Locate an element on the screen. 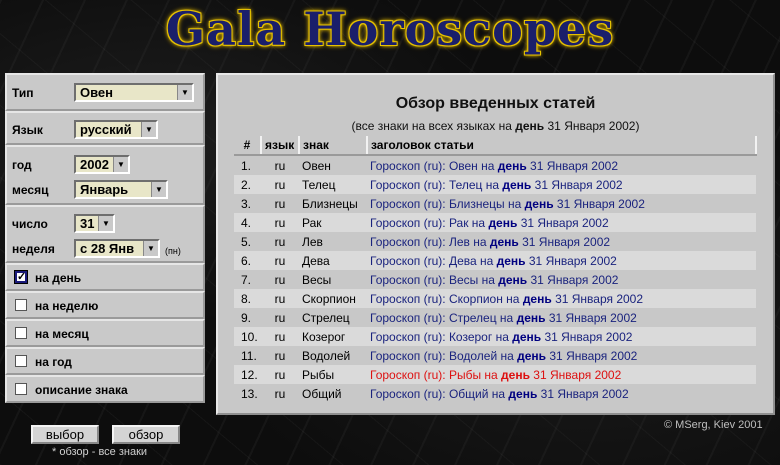 This screenshot has width=780, height=465. option-week: на неделю is located at coordinates (105, 305).